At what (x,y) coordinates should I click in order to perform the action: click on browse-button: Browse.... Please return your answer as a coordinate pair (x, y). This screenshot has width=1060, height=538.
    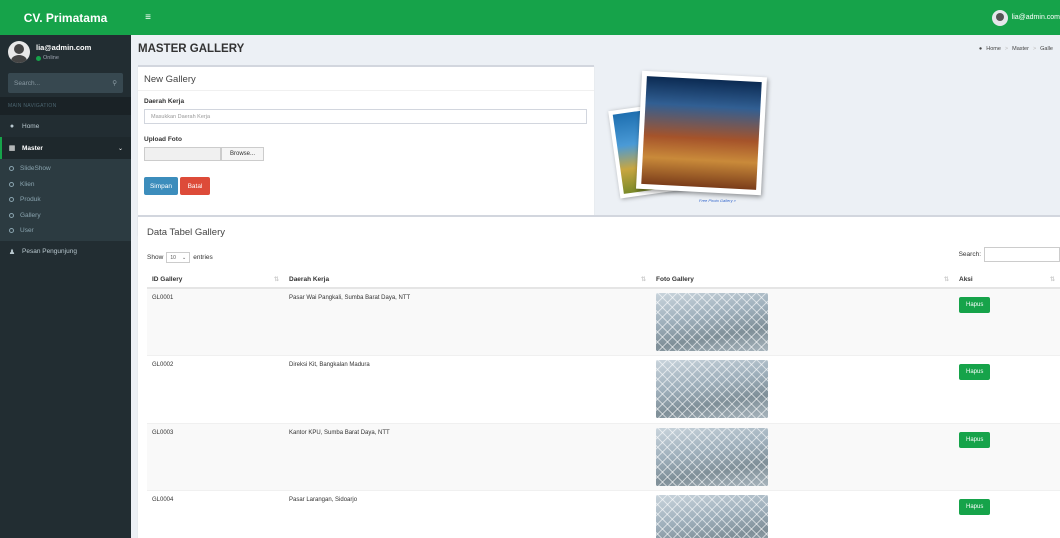
    Looking at the image, I should click on (242, 154).